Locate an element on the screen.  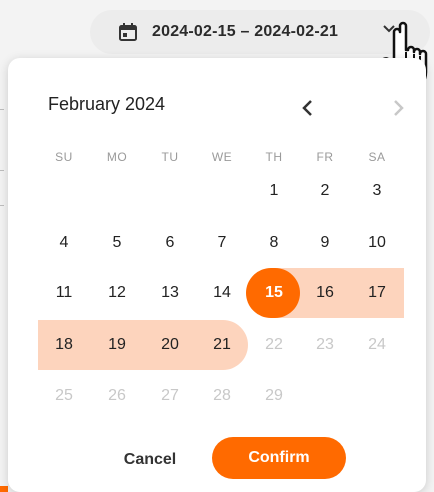
calendar-day-selected-start: 15 is located at coordinates (274, 293).